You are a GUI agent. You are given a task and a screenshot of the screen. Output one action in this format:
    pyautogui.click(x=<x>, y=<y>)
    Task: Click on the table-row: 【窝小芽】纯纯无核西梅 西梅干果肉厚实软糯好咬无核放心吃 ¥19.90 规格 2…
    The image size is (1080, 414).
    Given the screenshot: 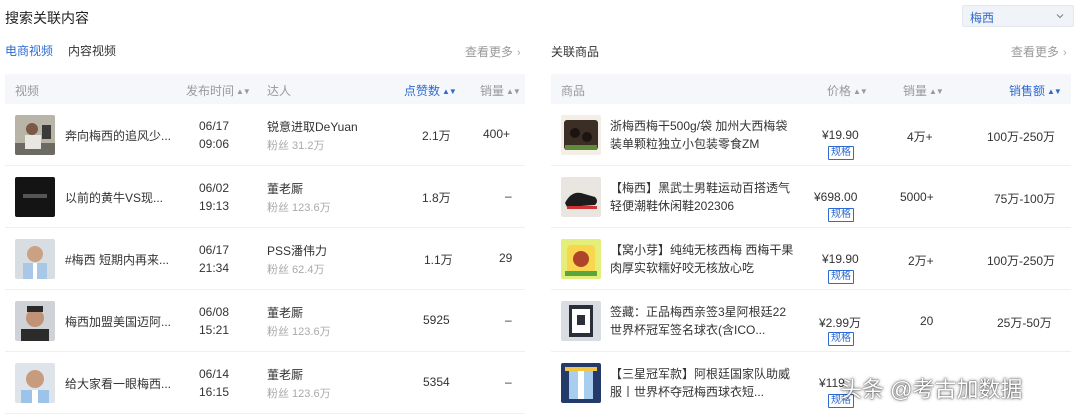 What is the action you would take?
    pyautogui.click(x=811, y=259)
    